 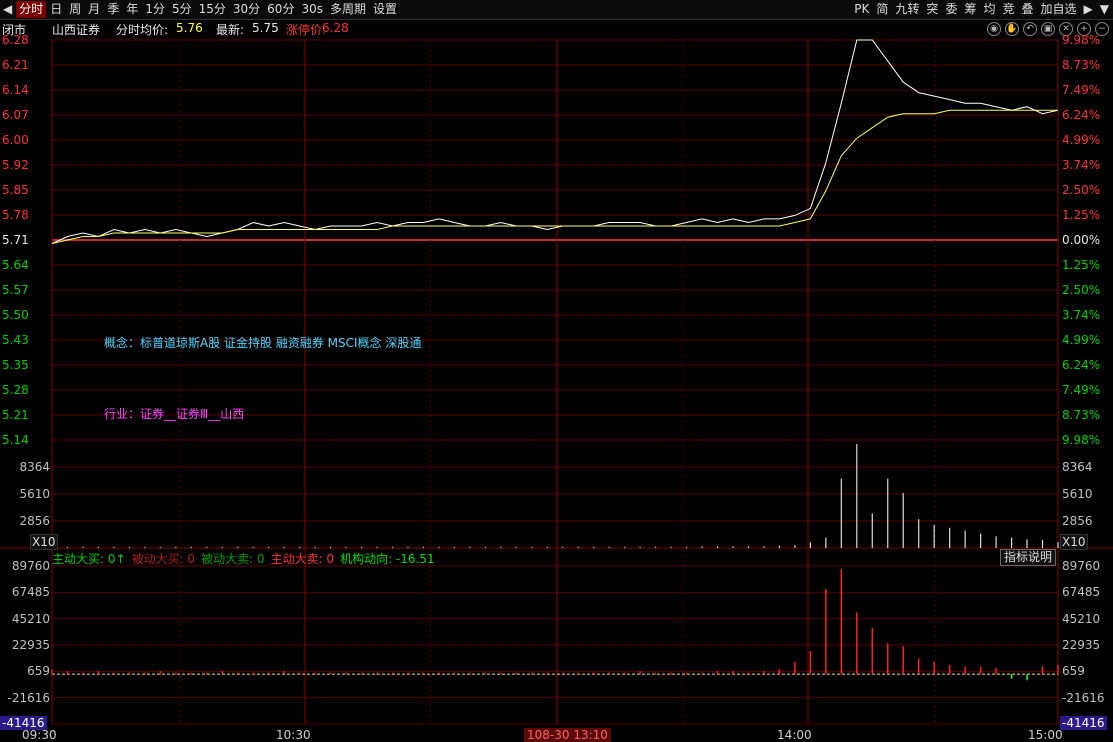 I want to click on flow-stat: 主动大买: 0↑, so click(x=89, y=559).